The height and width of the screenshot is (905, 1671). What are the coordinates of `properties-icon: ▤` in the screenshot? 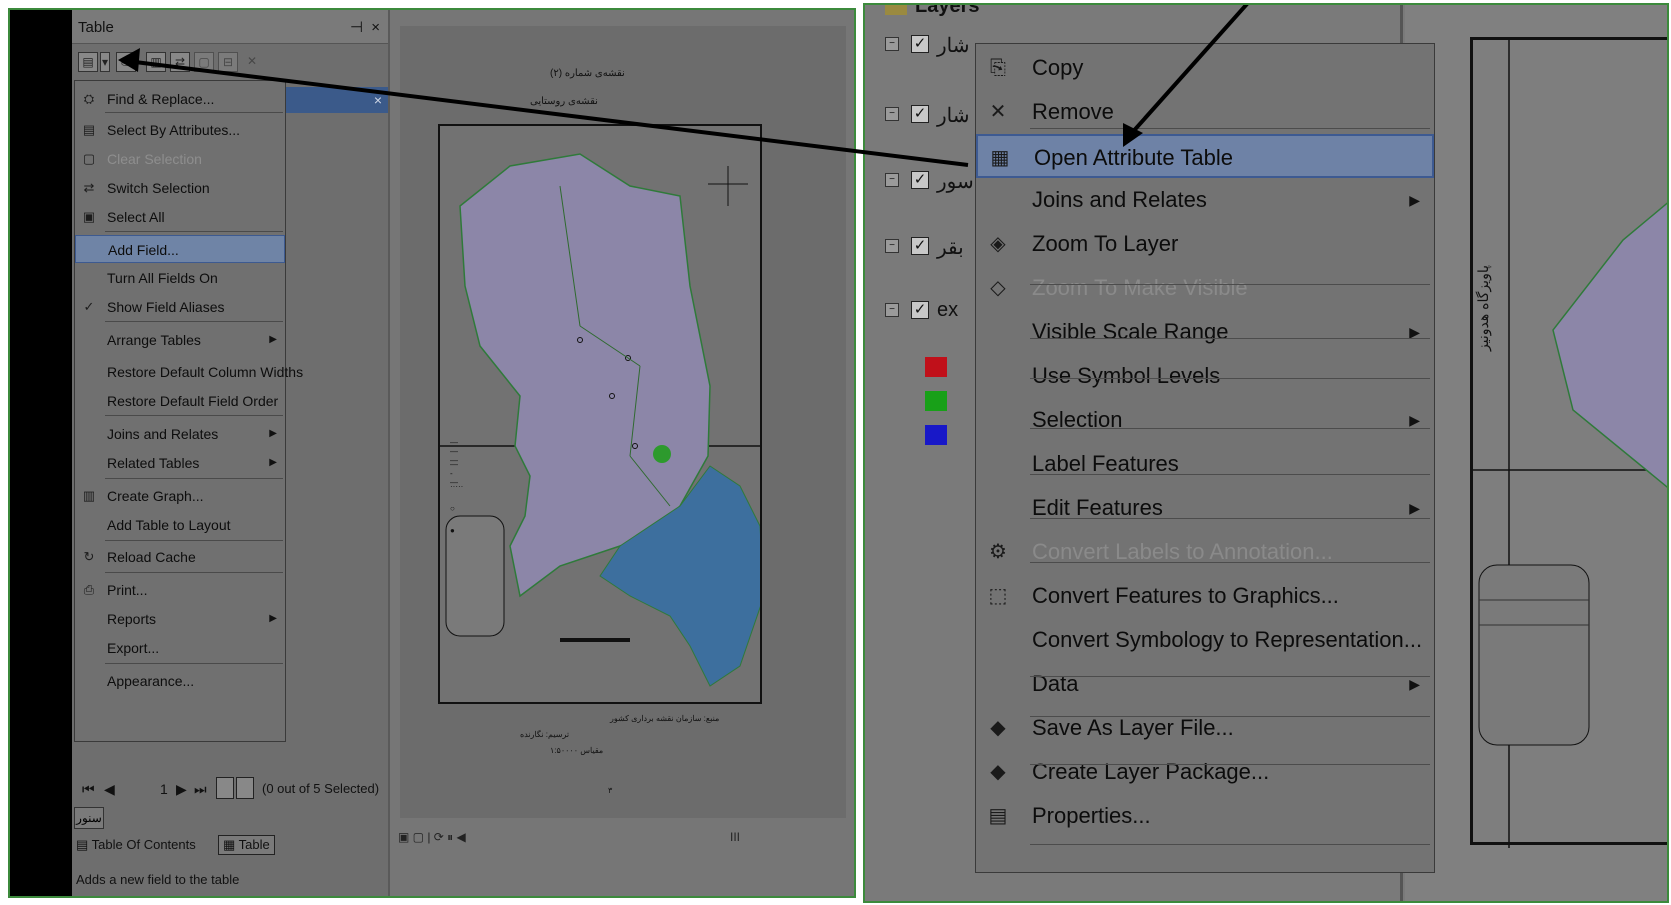 It's located at (998, 816).